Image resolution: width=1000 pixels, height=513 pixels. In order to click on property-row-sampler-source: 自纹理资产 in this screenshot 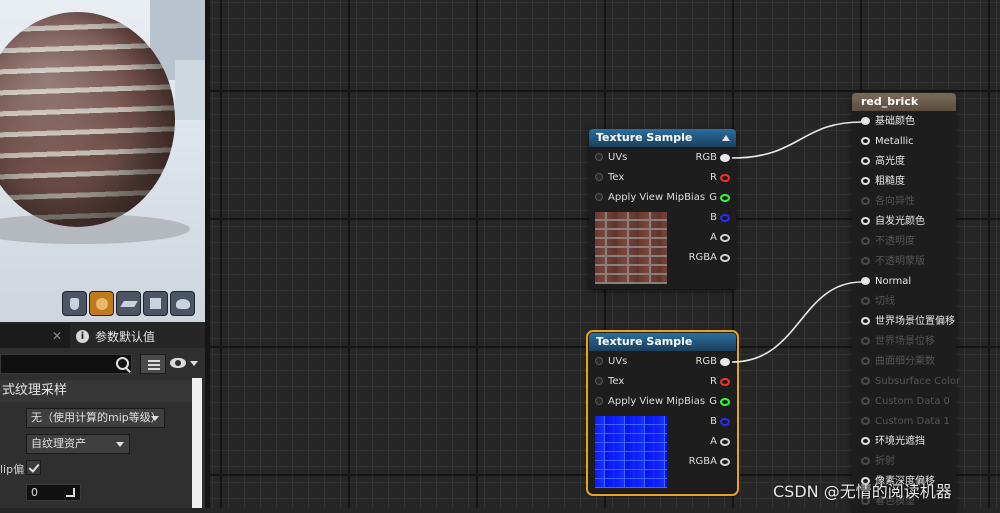, I will do `click(96, 443)`.